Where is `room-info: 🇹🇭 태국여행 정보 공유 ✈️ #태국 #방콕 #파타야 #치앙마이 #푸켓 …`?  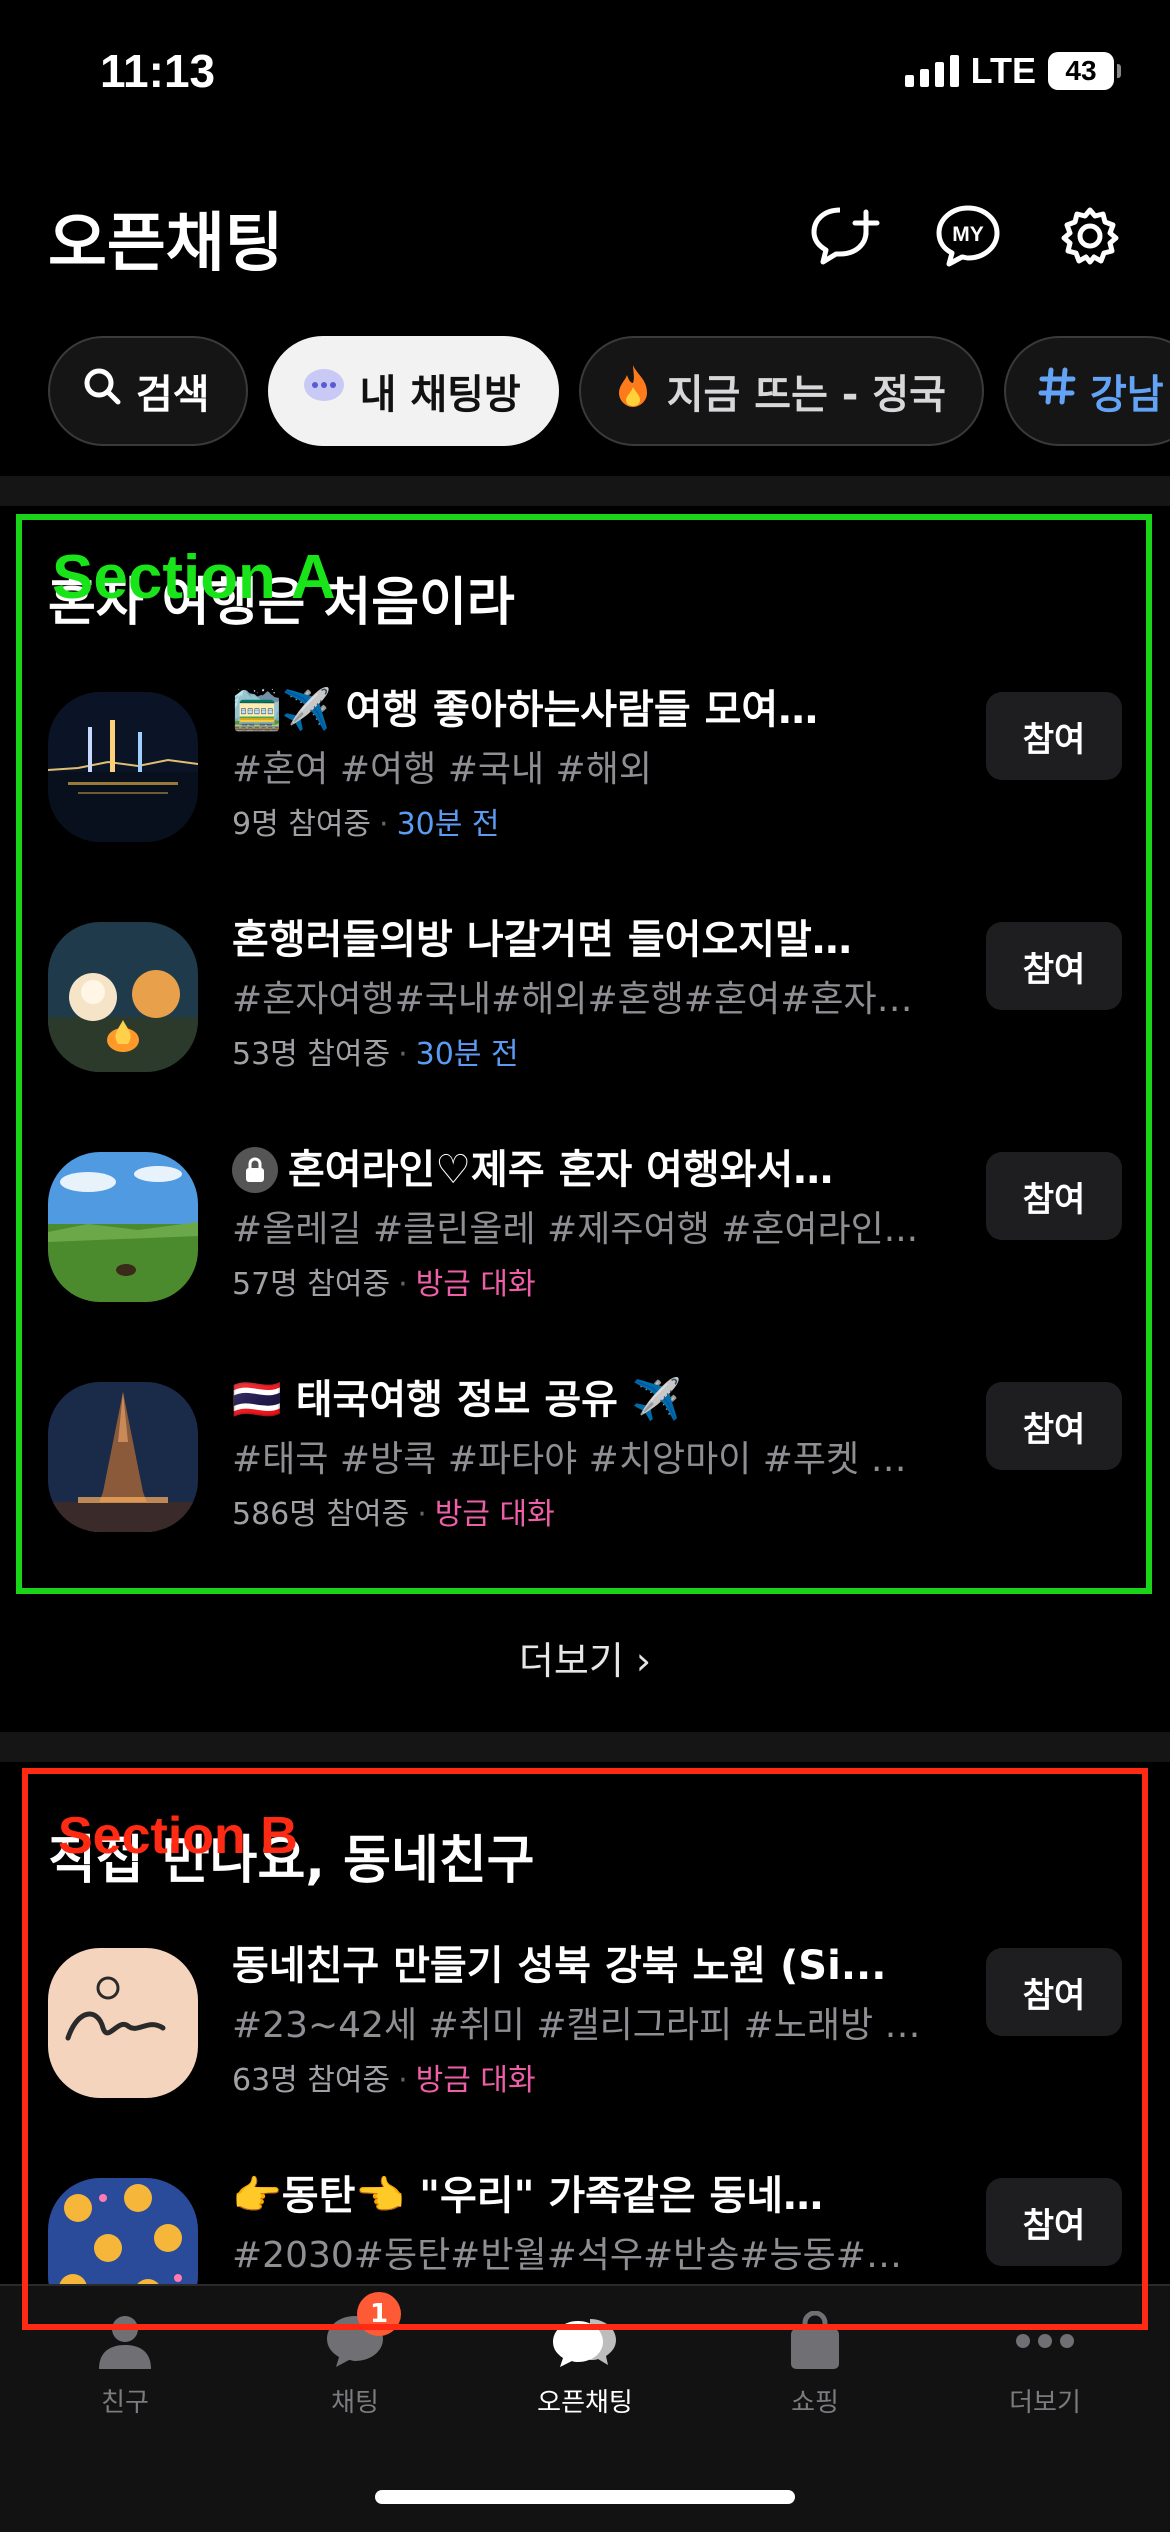 room-info: 🇹🇭 태국여행 정보 공유 ✈️ #태국 #방콕 #파타야 #치앙마이 #푸켓 … is located at coordinates (582, 1455).